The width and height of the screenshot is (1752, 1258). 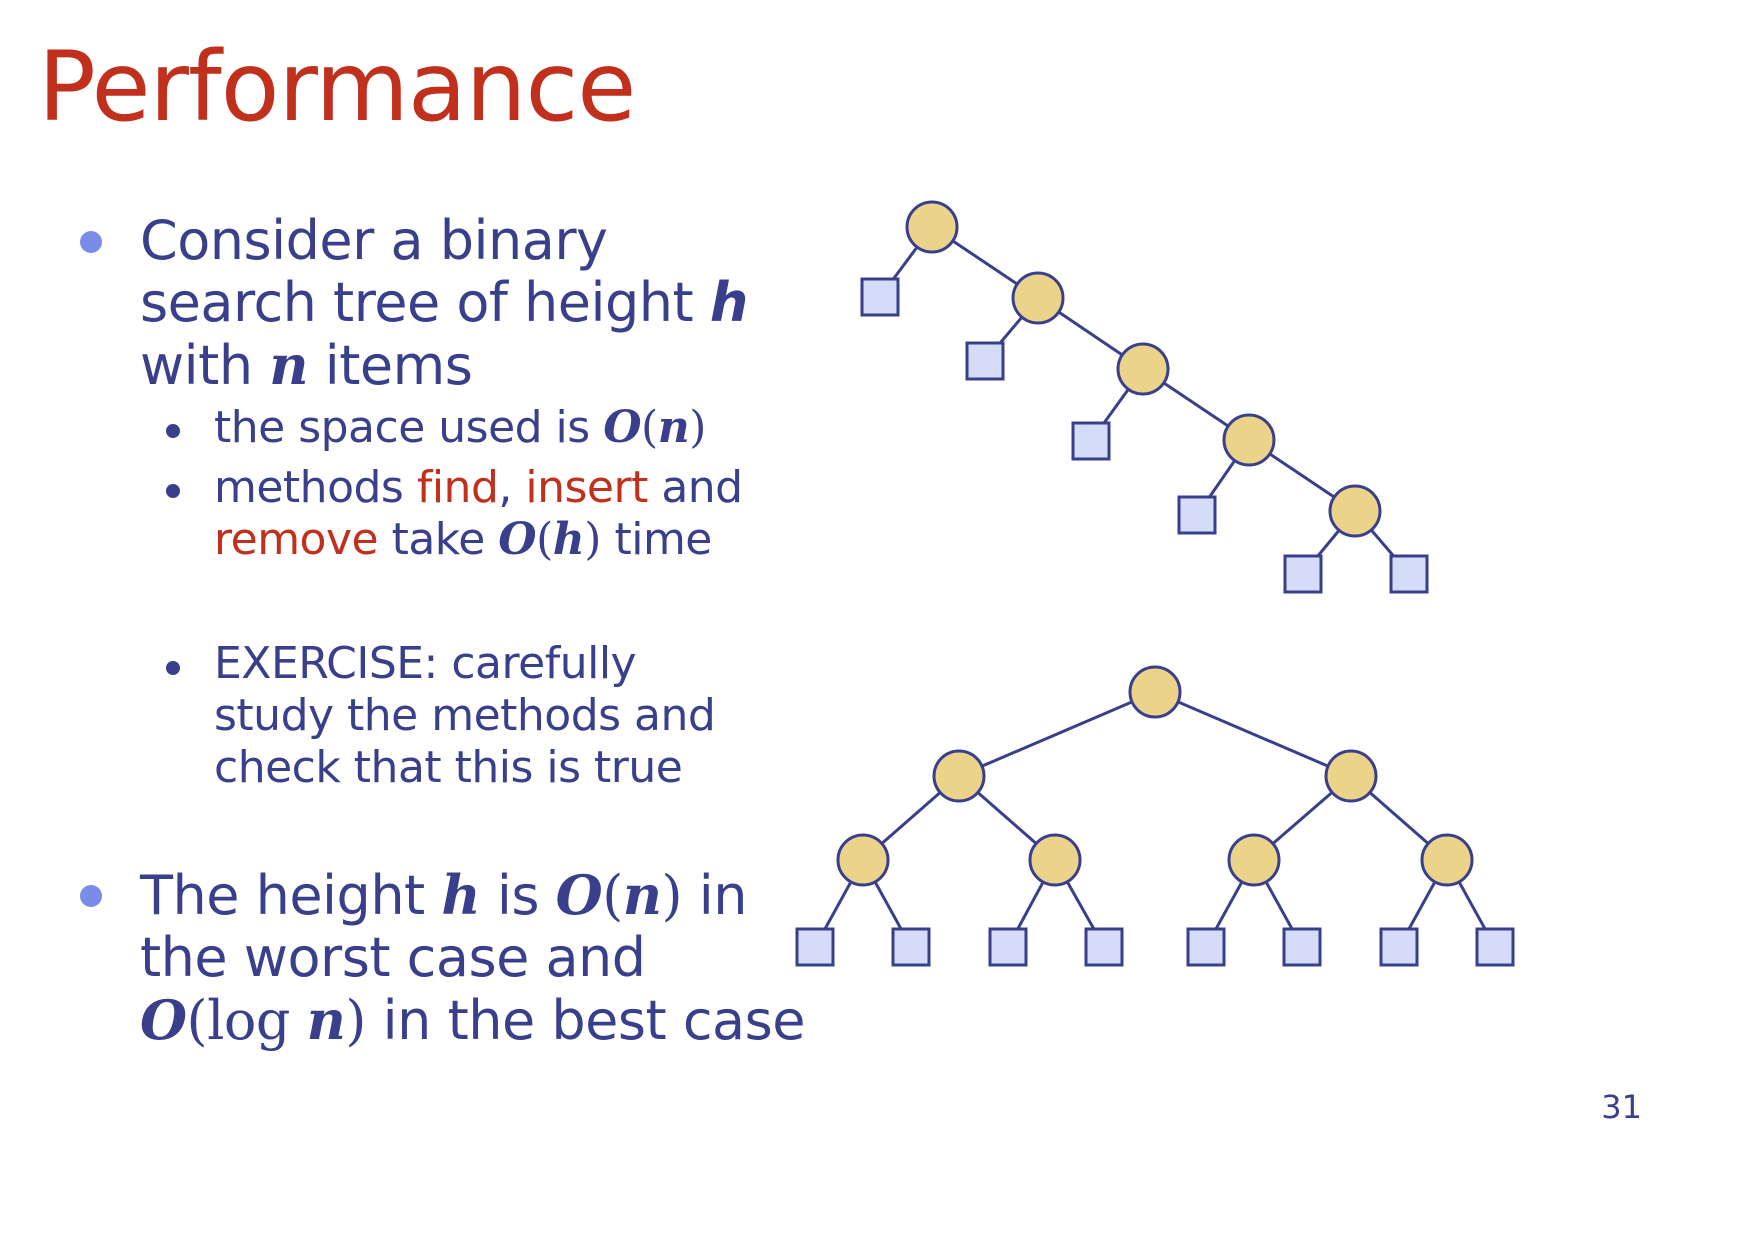 I want to click on page-number: 31, so click(x=1621, y=1107).